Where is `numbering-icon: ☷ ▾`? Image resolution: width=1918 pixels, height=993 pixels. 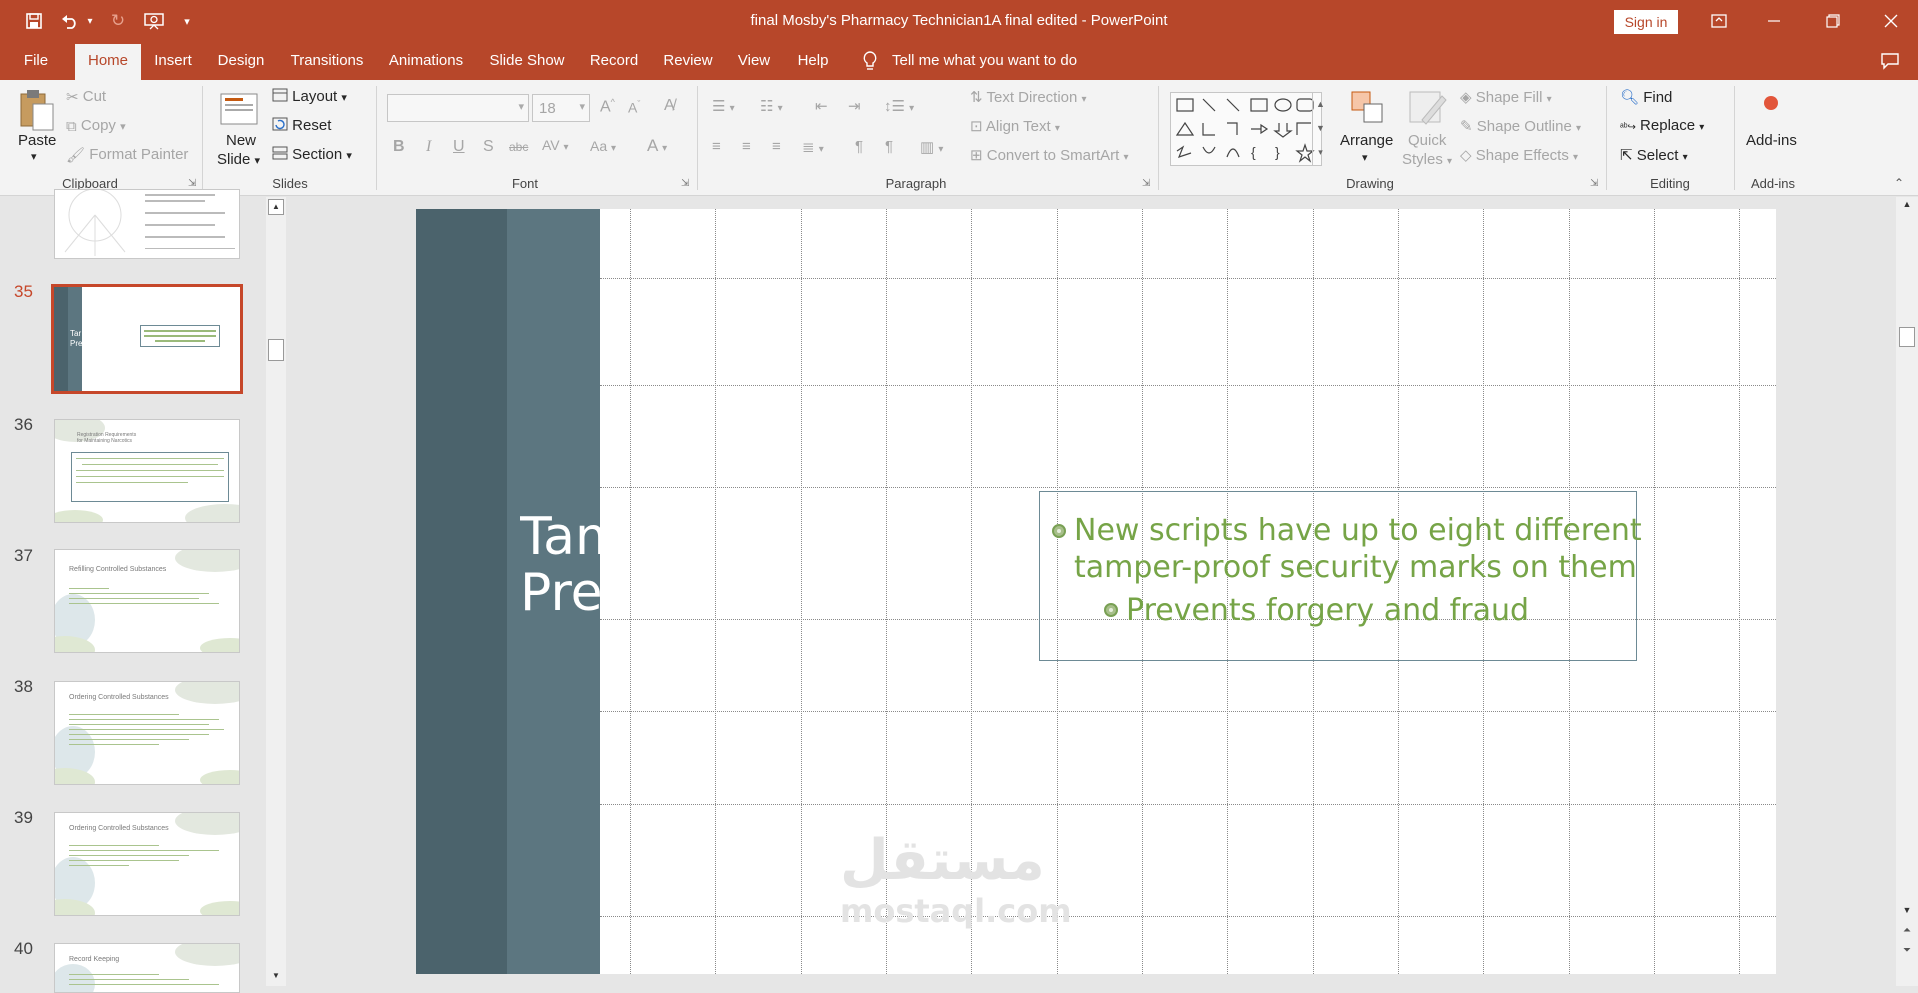 numbering-icon: ☷ ▾ is located at coordinates (771, 106).